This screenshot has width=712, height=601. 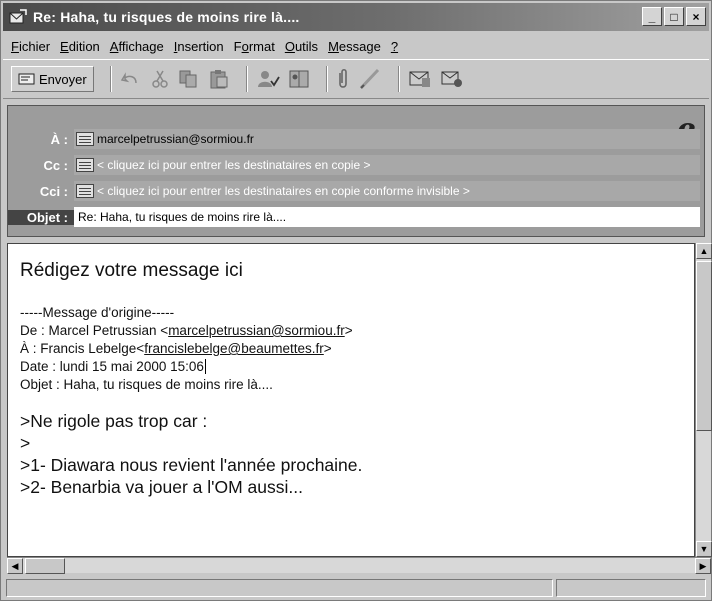 What do you see at coordinates (359, 565) in the screenshot?
I see `horizontal-scrollbar: ◀ ▶` at bounding box center [359, 565].